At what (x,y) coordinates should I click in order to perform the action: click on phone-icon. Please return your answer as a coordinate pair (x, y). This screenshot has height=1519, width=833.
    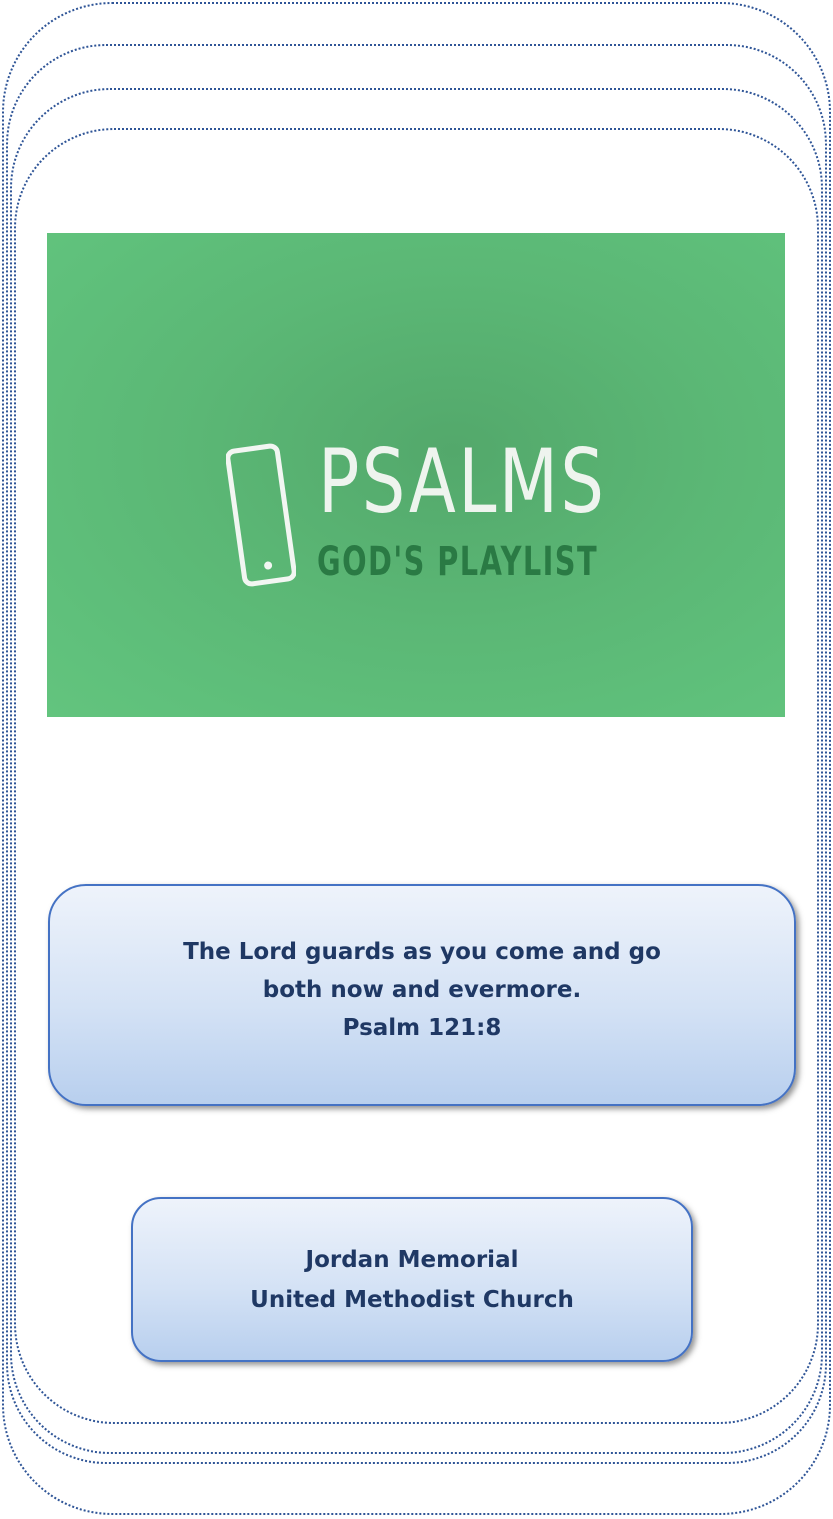
    Looking at the image, I should click on (261, 515).